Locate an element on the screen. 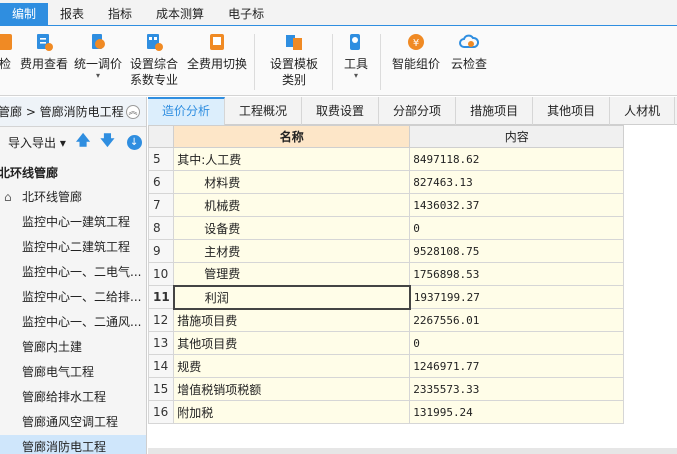 This screenshot has width=677, height=454. row-value: 9528108.75 is located at coordinates (517, 251).